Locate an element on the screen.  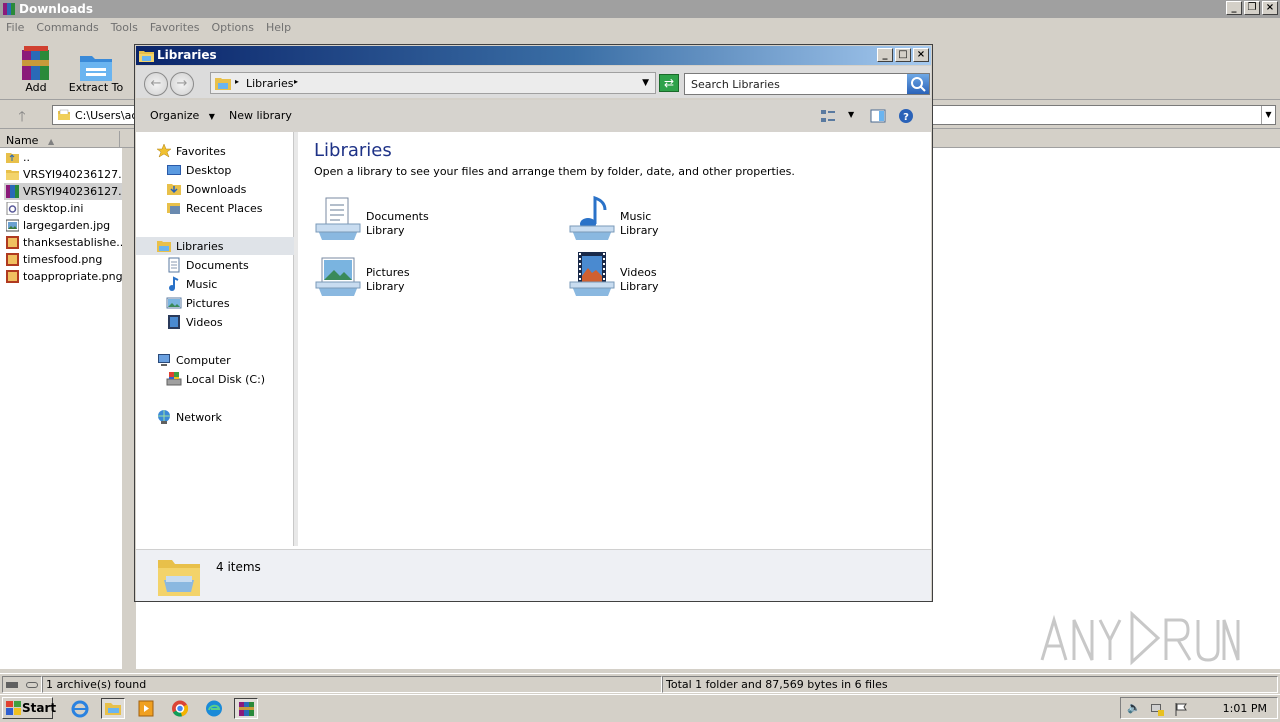
forward-button: → is located at coordinates (182, 84).